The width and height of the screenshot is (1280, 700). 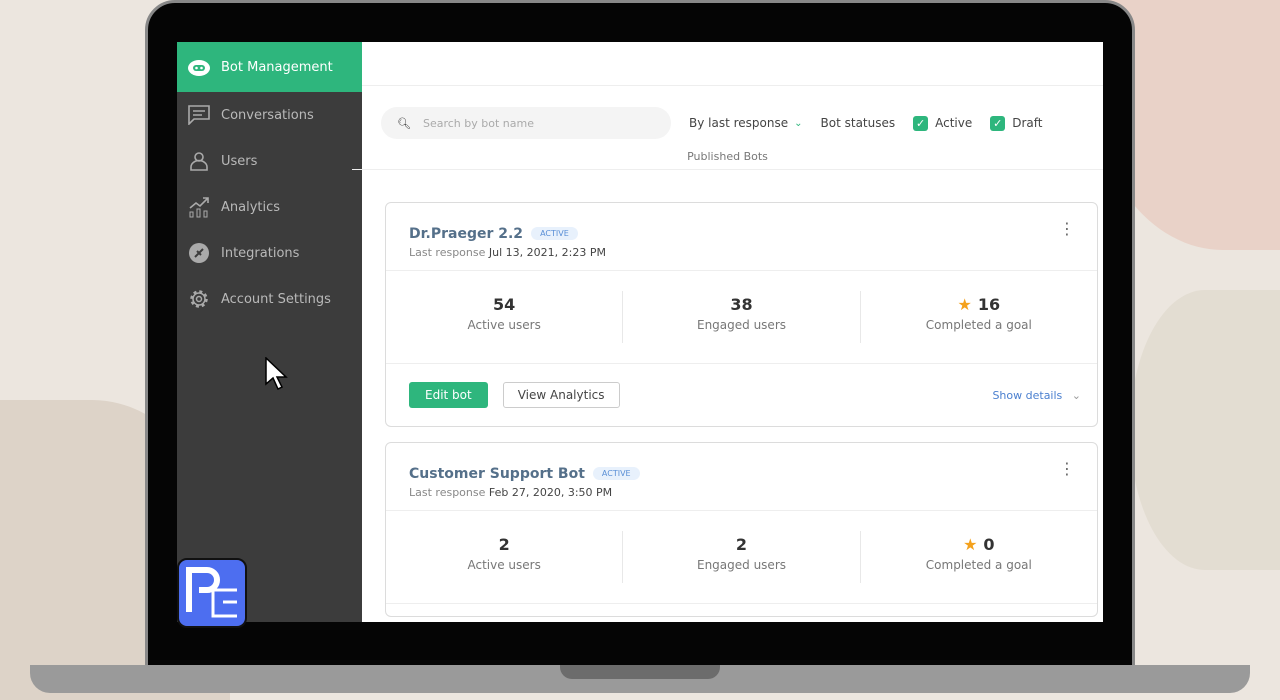 I want to click on sidebar-item-users: Users, so click(x=269, y=161).